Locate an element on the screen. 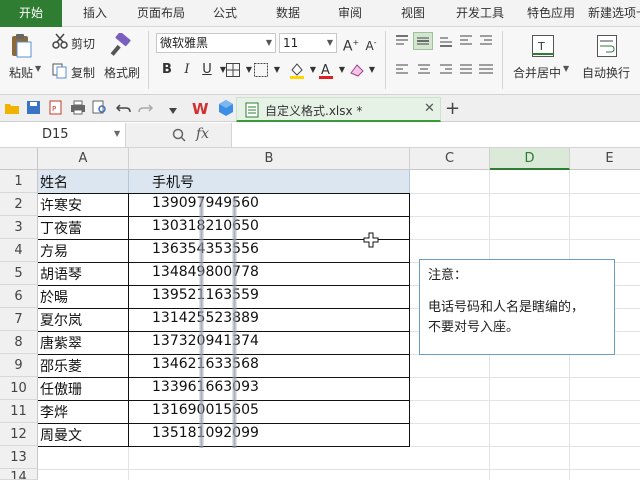 The height and width of the screenshot is (480, 640). column-header-a: A is located at coordinates (83, 159).